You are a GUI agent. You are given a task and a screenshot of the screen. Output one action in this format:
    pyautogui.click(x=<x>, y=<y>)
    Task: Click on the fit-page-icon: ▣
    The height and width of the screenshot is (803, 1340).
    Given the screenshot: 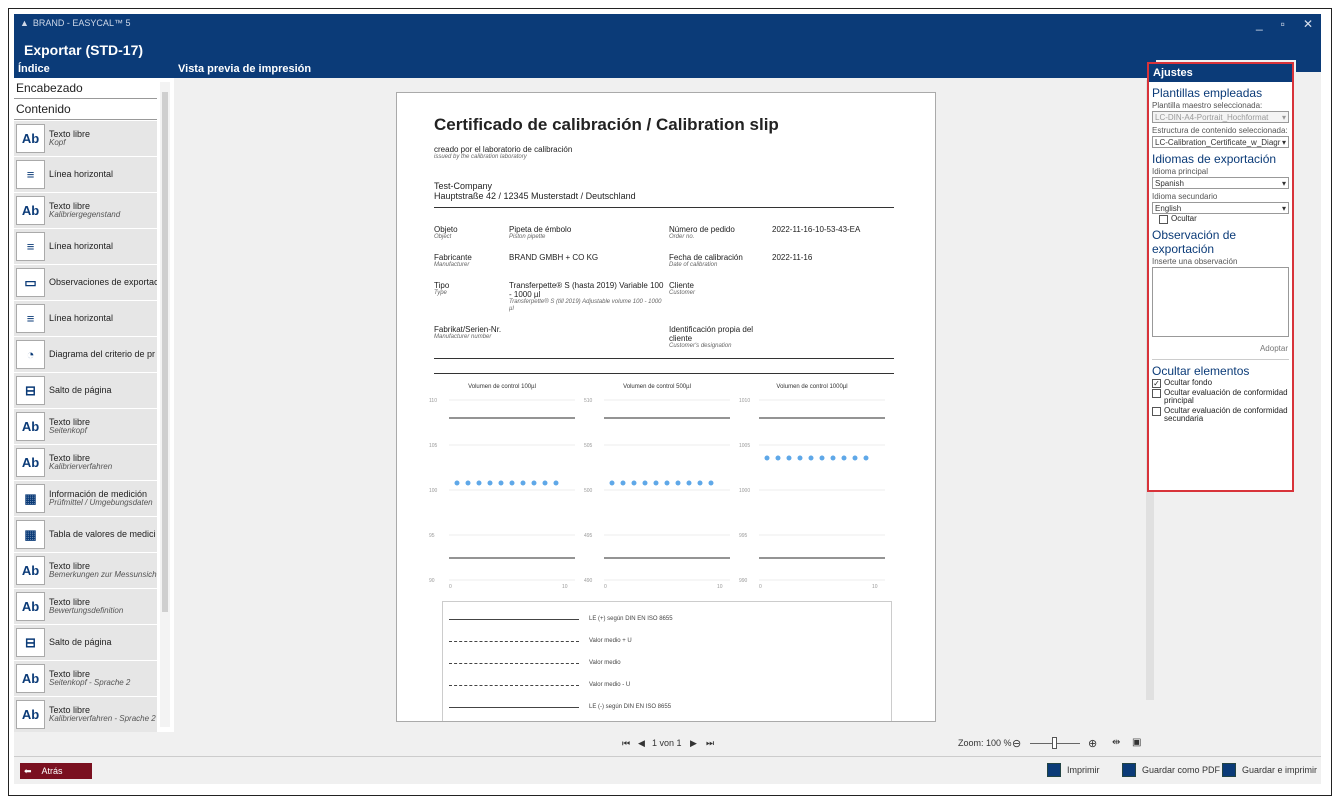 What is the action you would take?
    pyautogui.click(x=1136, y=742)
    